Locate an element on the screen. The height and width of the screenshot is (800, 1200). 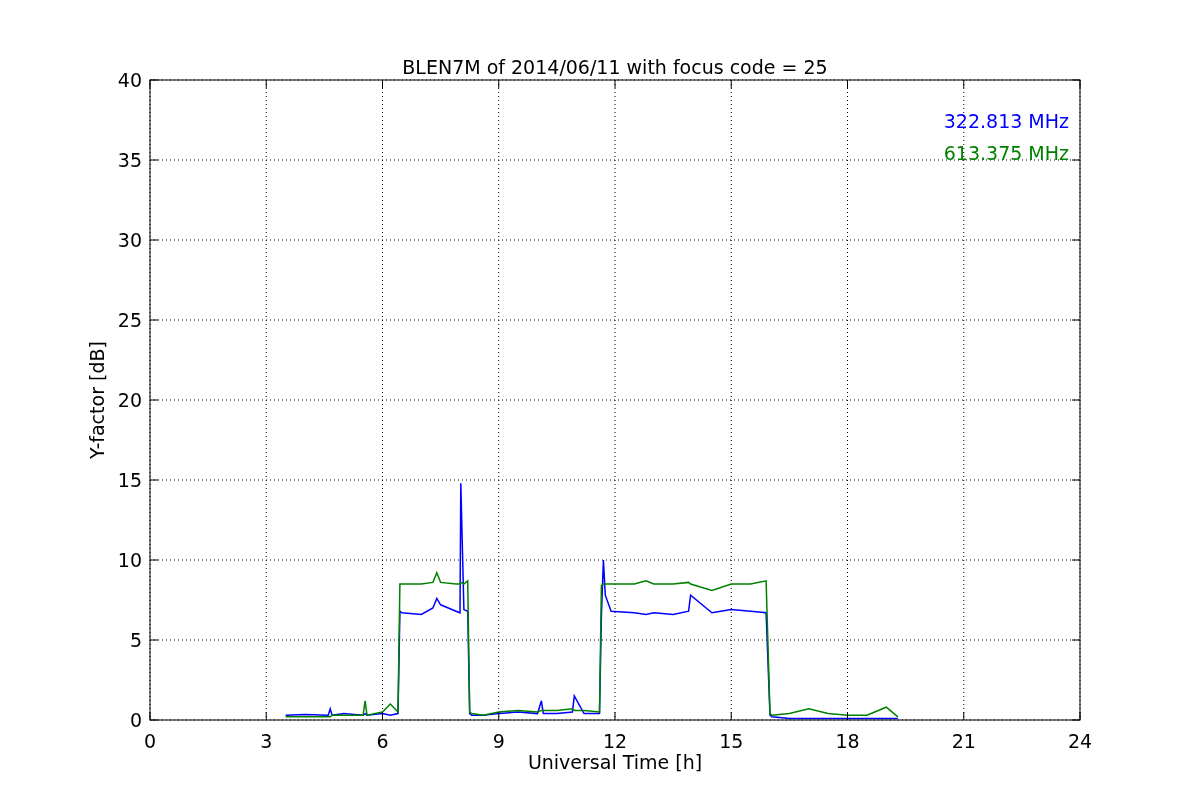
x-tick-label: 24 is located at coordinates (1080, 741).